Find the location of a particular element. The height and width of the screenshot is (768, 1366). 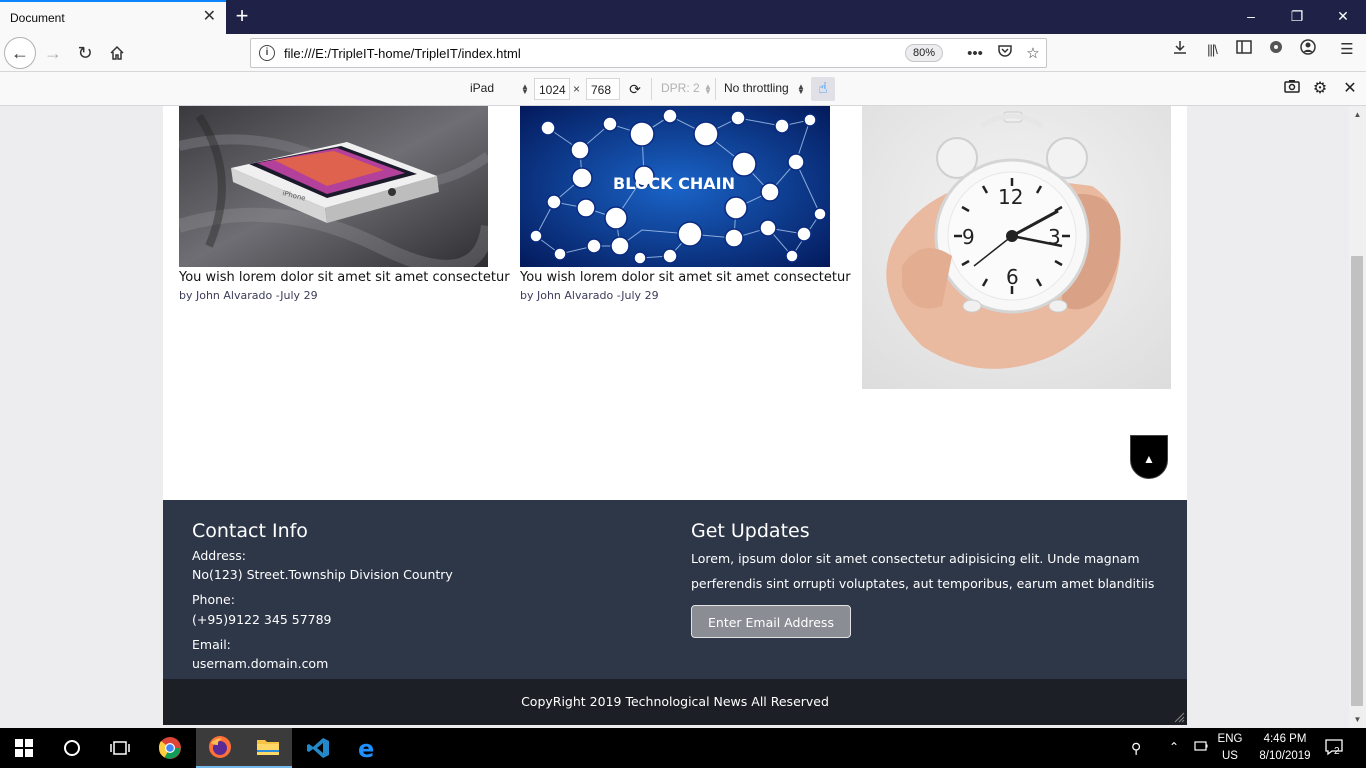

scroll-up-arrow-icon: ▲ is located at coordinates (1357, 114).